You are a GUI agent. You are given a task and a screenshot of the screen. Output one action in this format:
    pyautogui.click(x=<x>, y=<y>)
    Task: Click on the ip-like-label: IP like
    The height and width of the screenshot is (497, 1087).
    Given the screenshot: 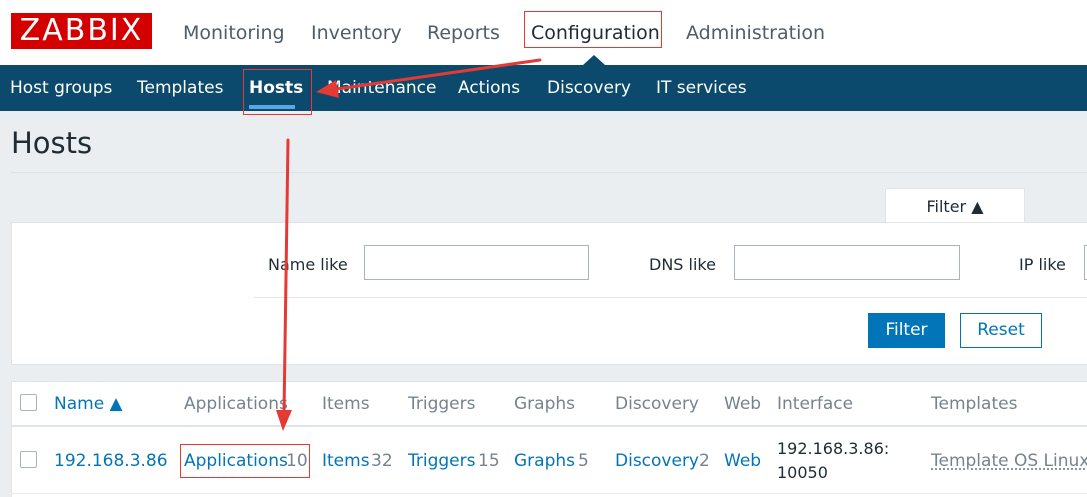 What is the action you would take?
    pyautogui.click(x=1042, y=264)
    